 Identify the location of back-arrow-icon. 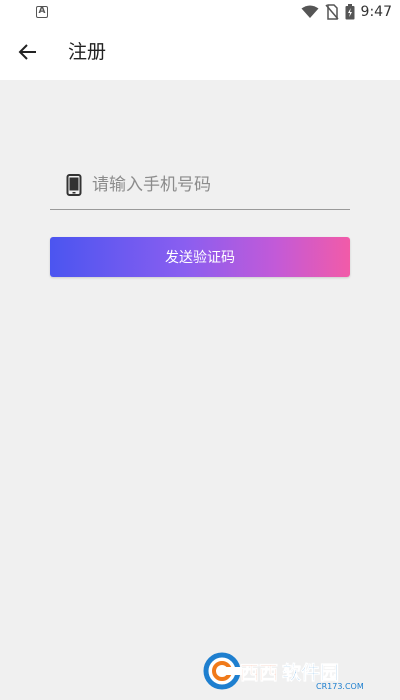
(27, 52).